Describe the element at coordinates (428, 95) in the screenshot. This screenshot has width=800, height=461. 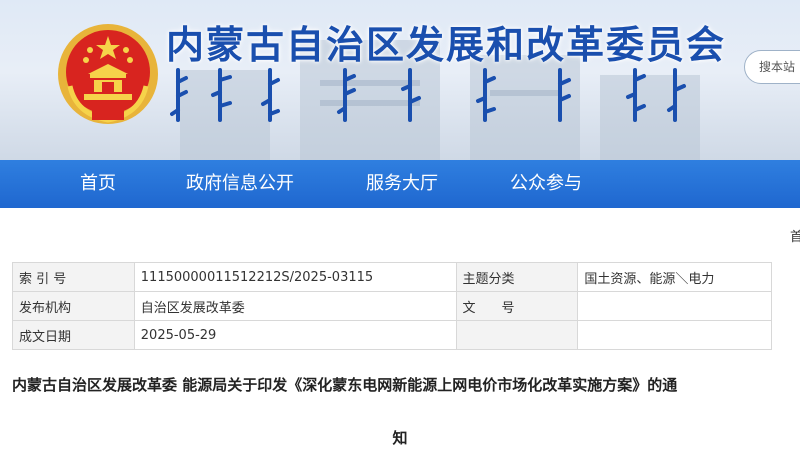
I see `mongolian-script-logo-icon` at that location.